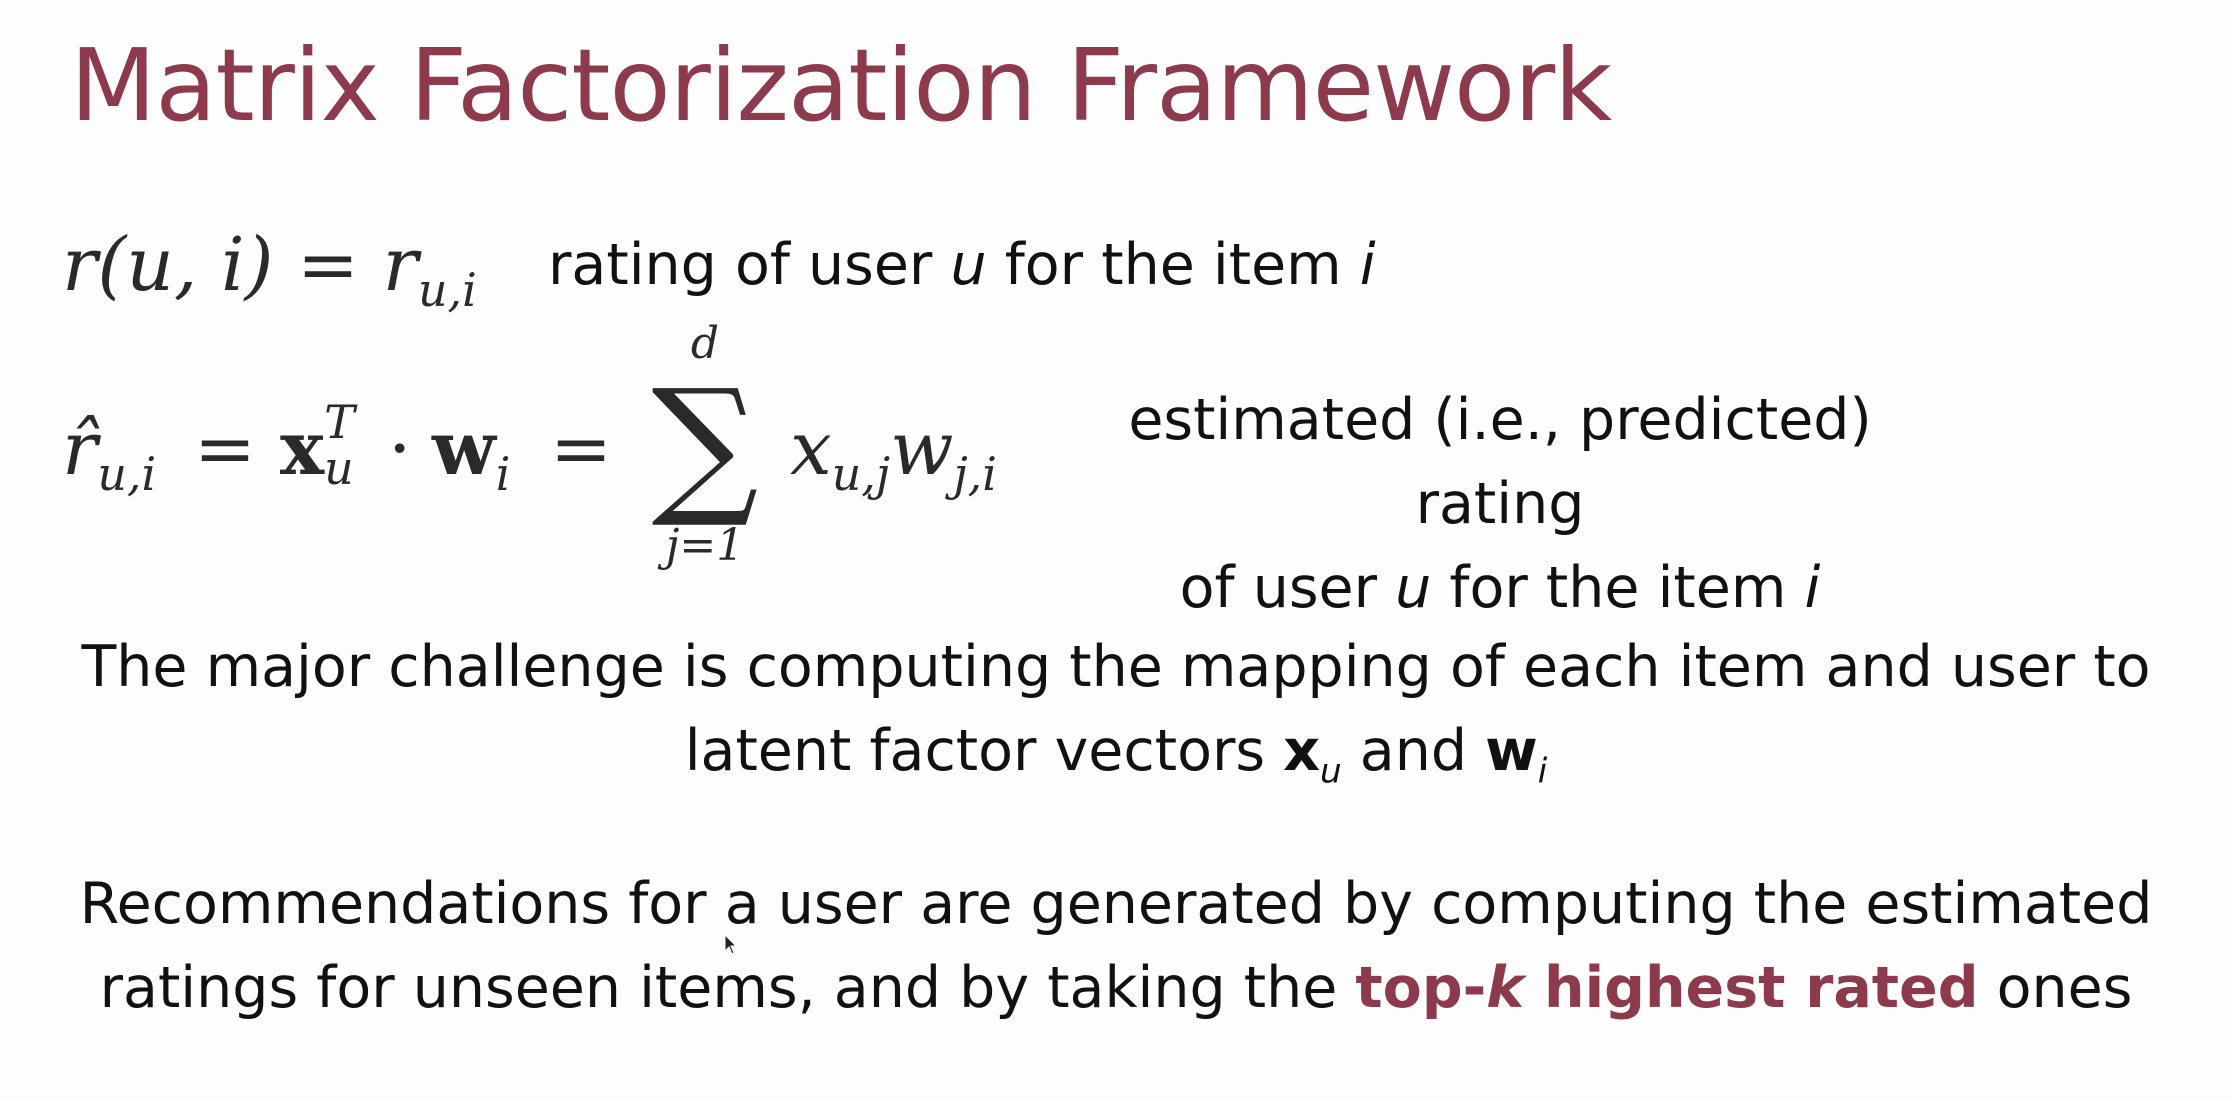 Image resolution: width=2232 pixels, height=1100 pixels. Describe the element at coordinates (80, 265) in the screenshot. I see `eq1-lhs-fn: r` at that location.